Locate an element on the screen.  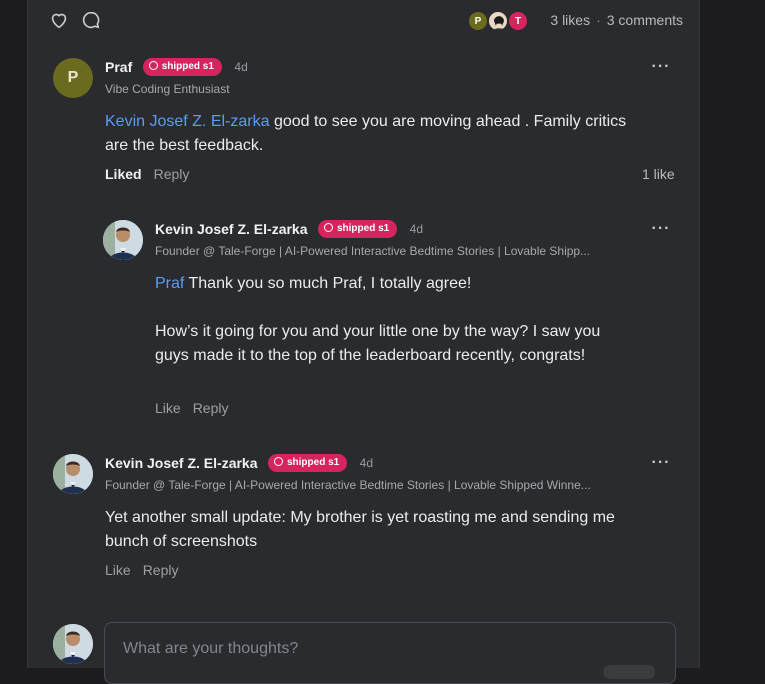
post-action-bar: P T 3 likes · 3 comments is located at coordinates (363, 21).